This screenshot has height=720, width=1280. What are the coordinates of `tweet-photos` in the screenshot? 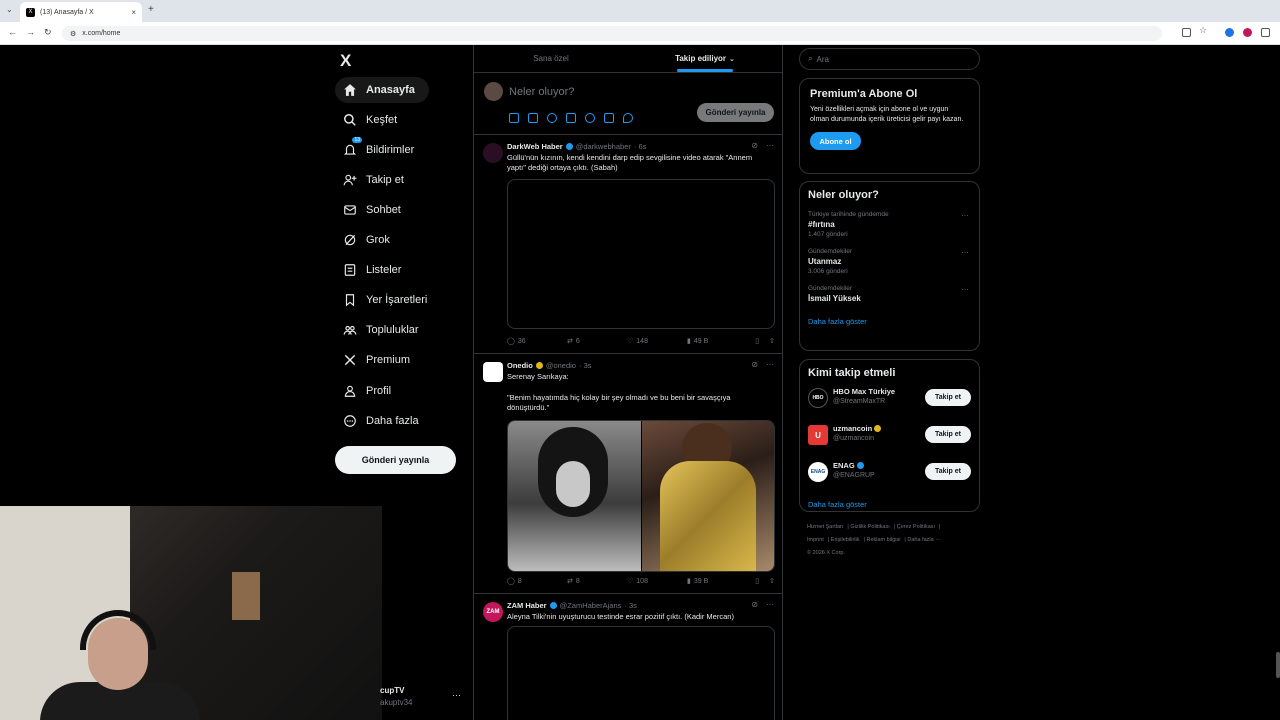 It's located at (641, 496).